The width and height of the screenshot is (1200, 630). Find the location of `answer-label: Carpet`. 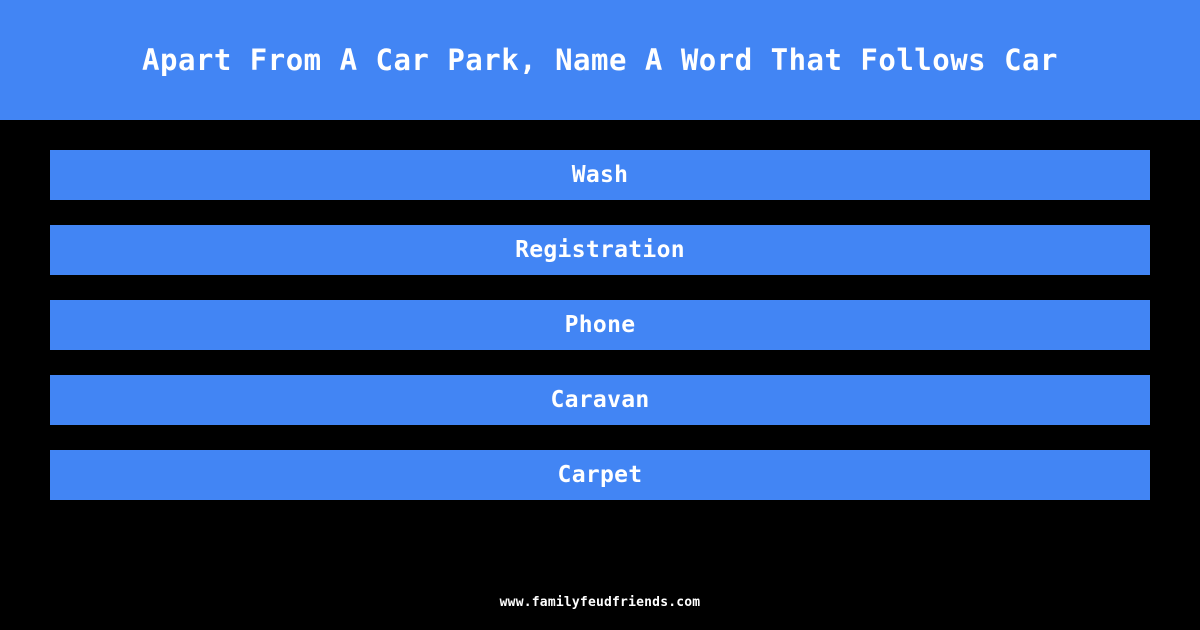

answer-label: Carpet is located at coordinates (600, 474).